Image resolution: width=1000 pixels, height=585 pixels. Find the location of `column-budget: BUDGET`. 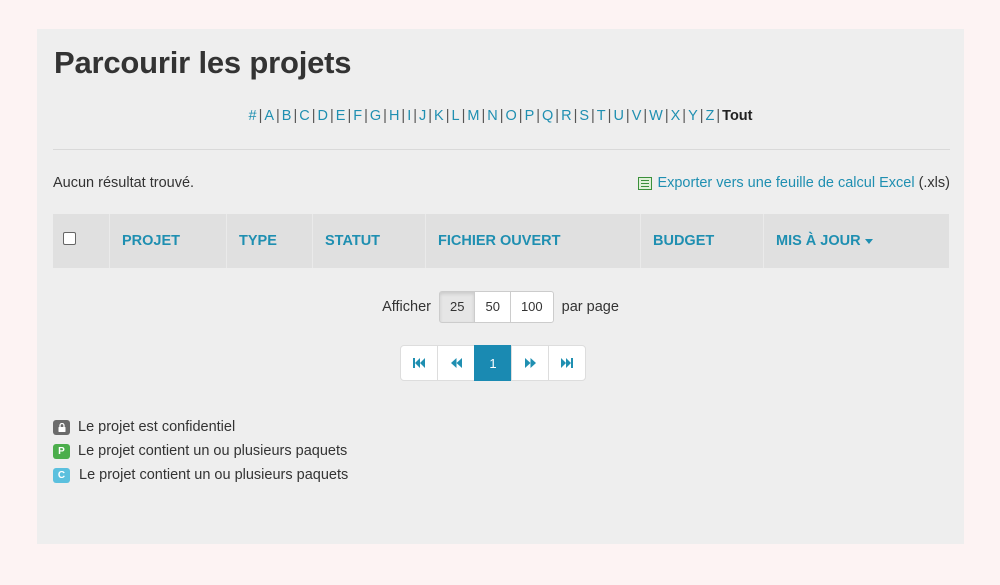

column-budget: BUDGET is located at coordinates (702, 241).